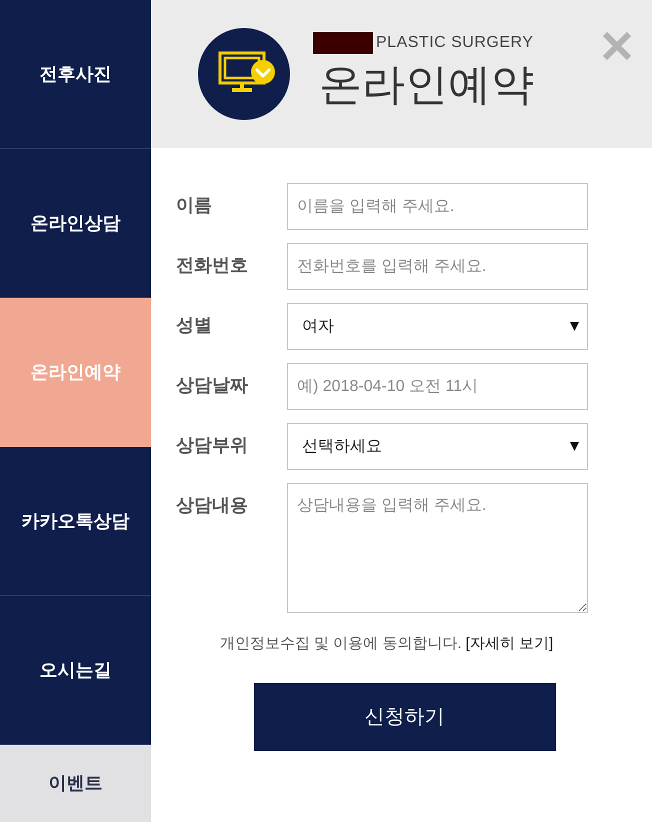  What do you see at coordinates (212, 445) in the screenshot?
I see `field-label: 상담부위` at bounding box center [212, 445].